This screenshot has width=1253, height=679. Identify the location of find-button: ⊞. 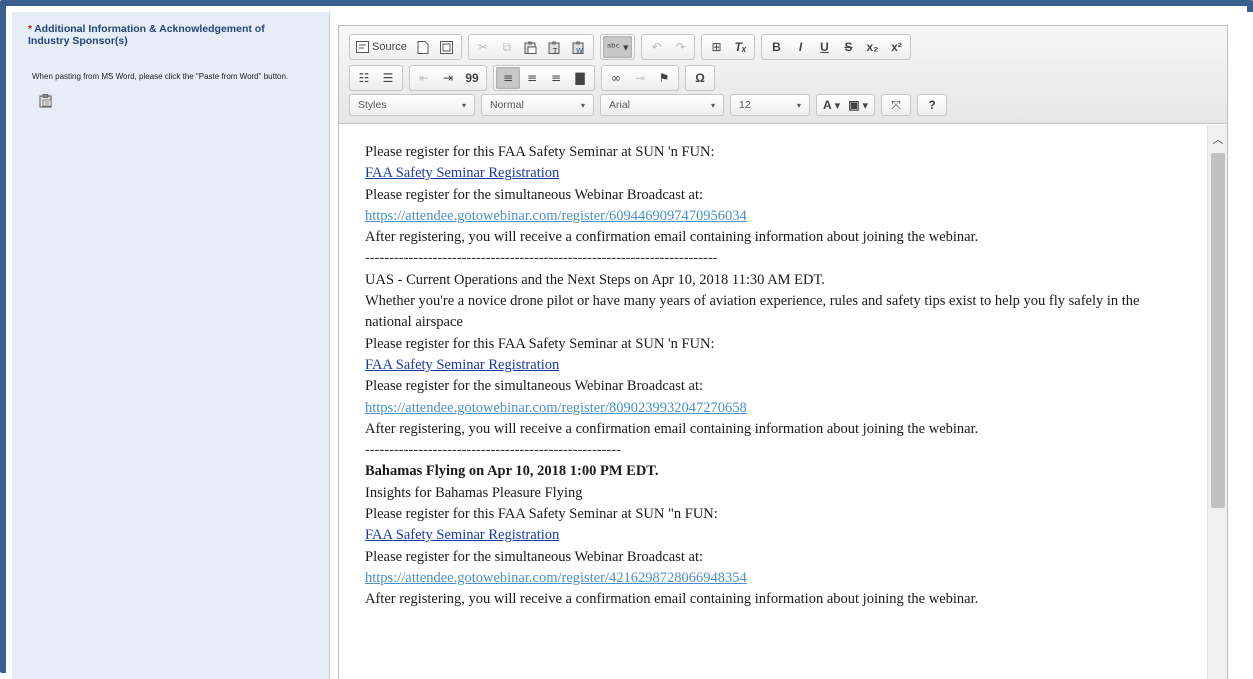
(716, 47).